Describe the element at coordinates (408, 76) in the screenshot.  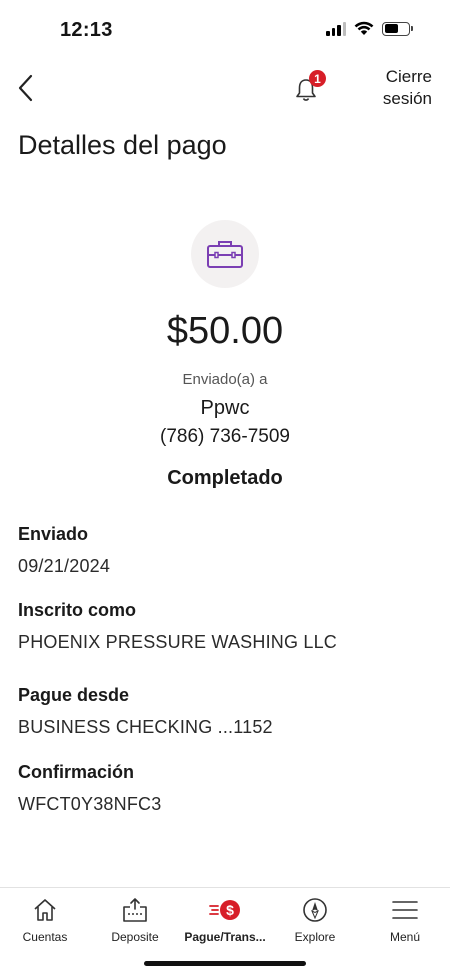
I see `logout-label-line1: Cierre` at that location.